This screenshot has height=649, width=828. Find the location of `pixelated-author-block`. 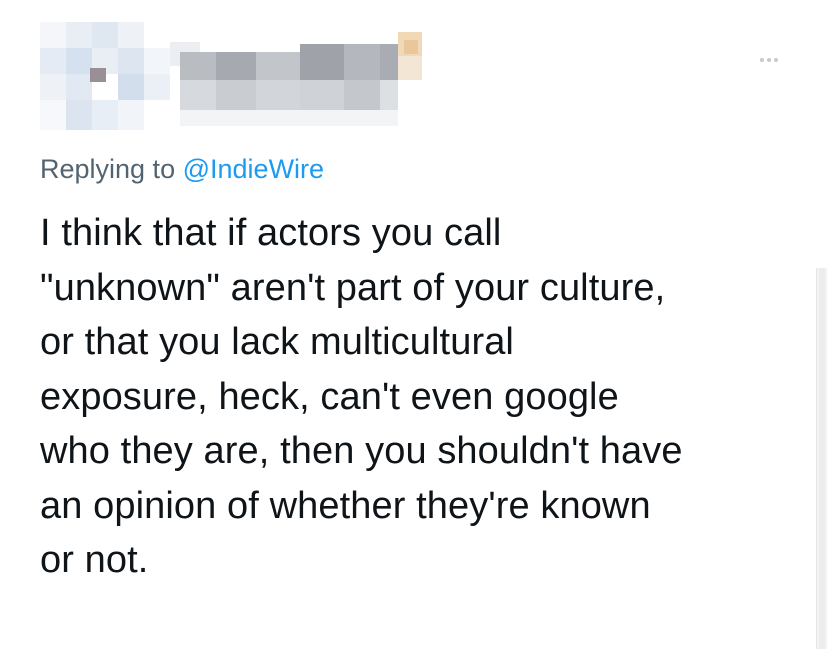

pixelated-author-block is located at coordinates (245, 76).